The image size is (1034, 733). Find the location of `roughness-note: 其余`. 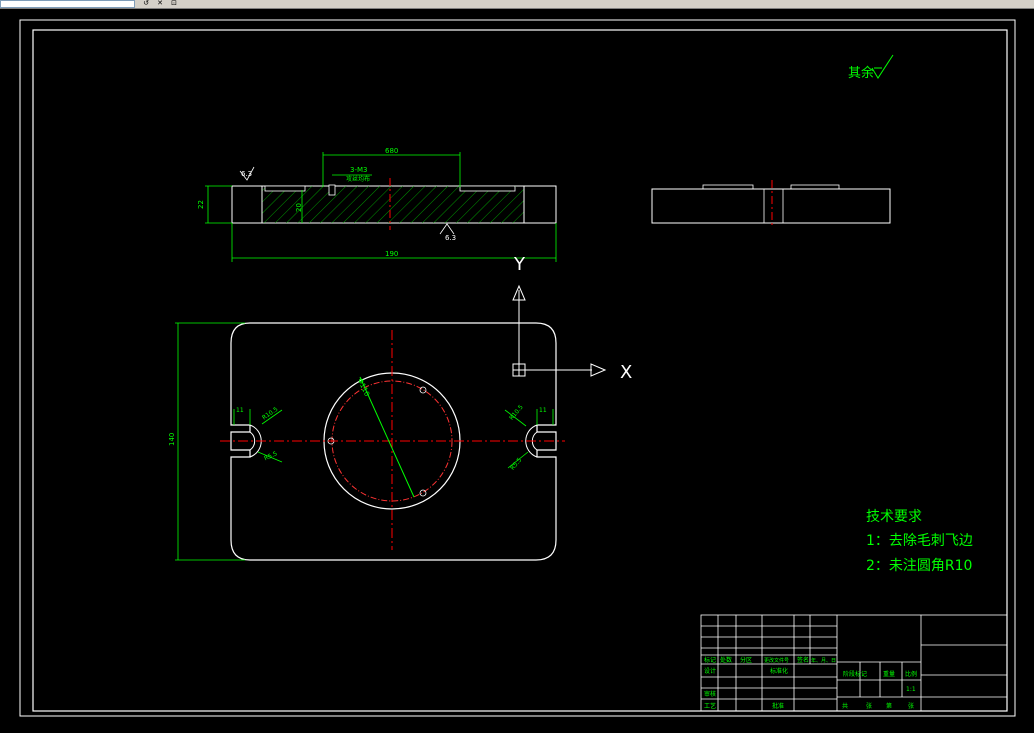

roughness-note: 其余 is located at coordinates (871, 67).